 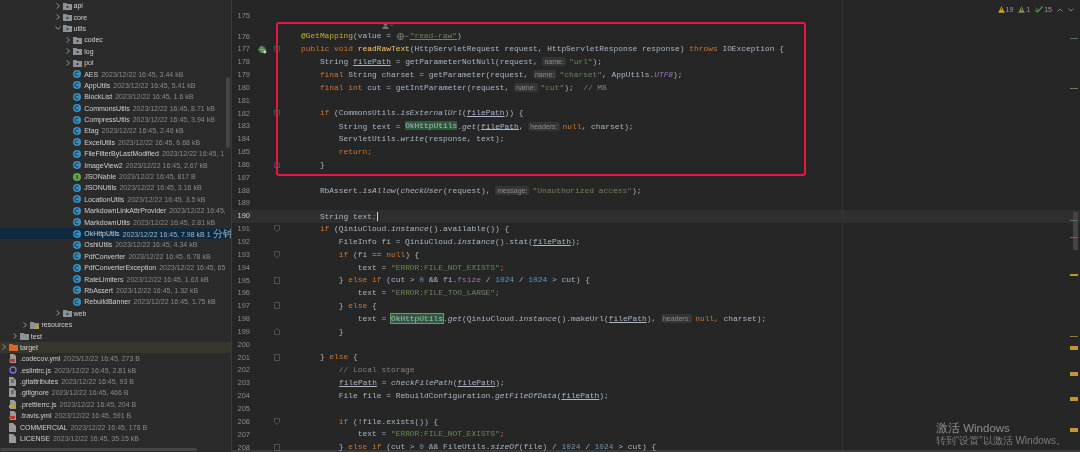 What do you see at coordinates (262, 49) in the screenshot?
I see `globe-icon` at bounding box center [262, 49].